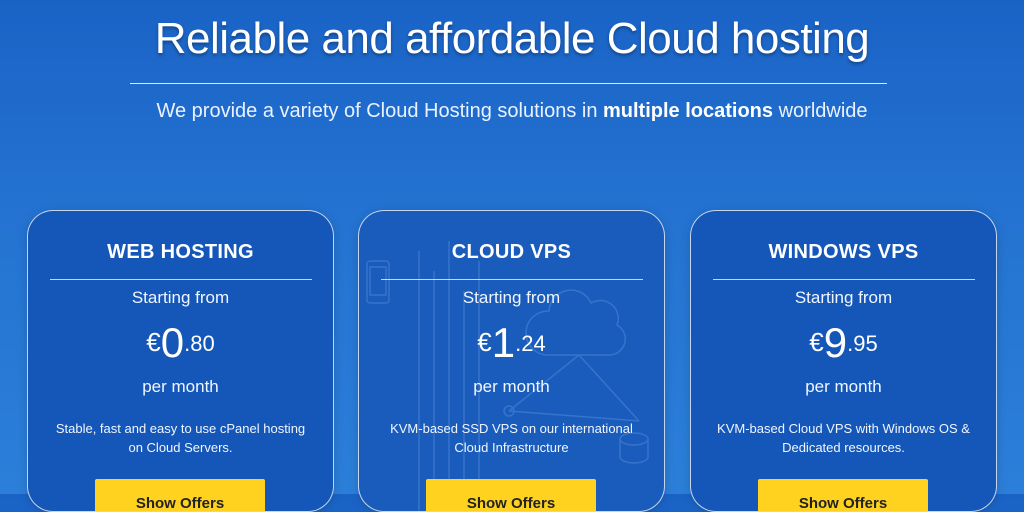 The width and height of the screenshot is (1024, 512). I want to click on plan-title: WEB HOSTING, so click(180, 252).